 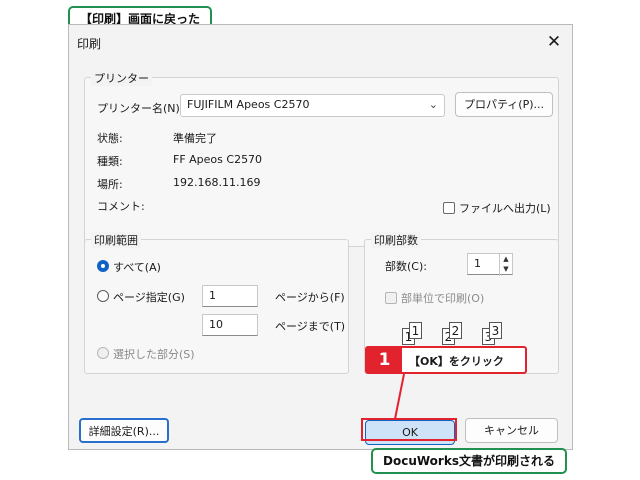 What do you see at coordinates (384, 360) in the screenshot?
I see `step-number: 1` at bounding box center [384, 360].